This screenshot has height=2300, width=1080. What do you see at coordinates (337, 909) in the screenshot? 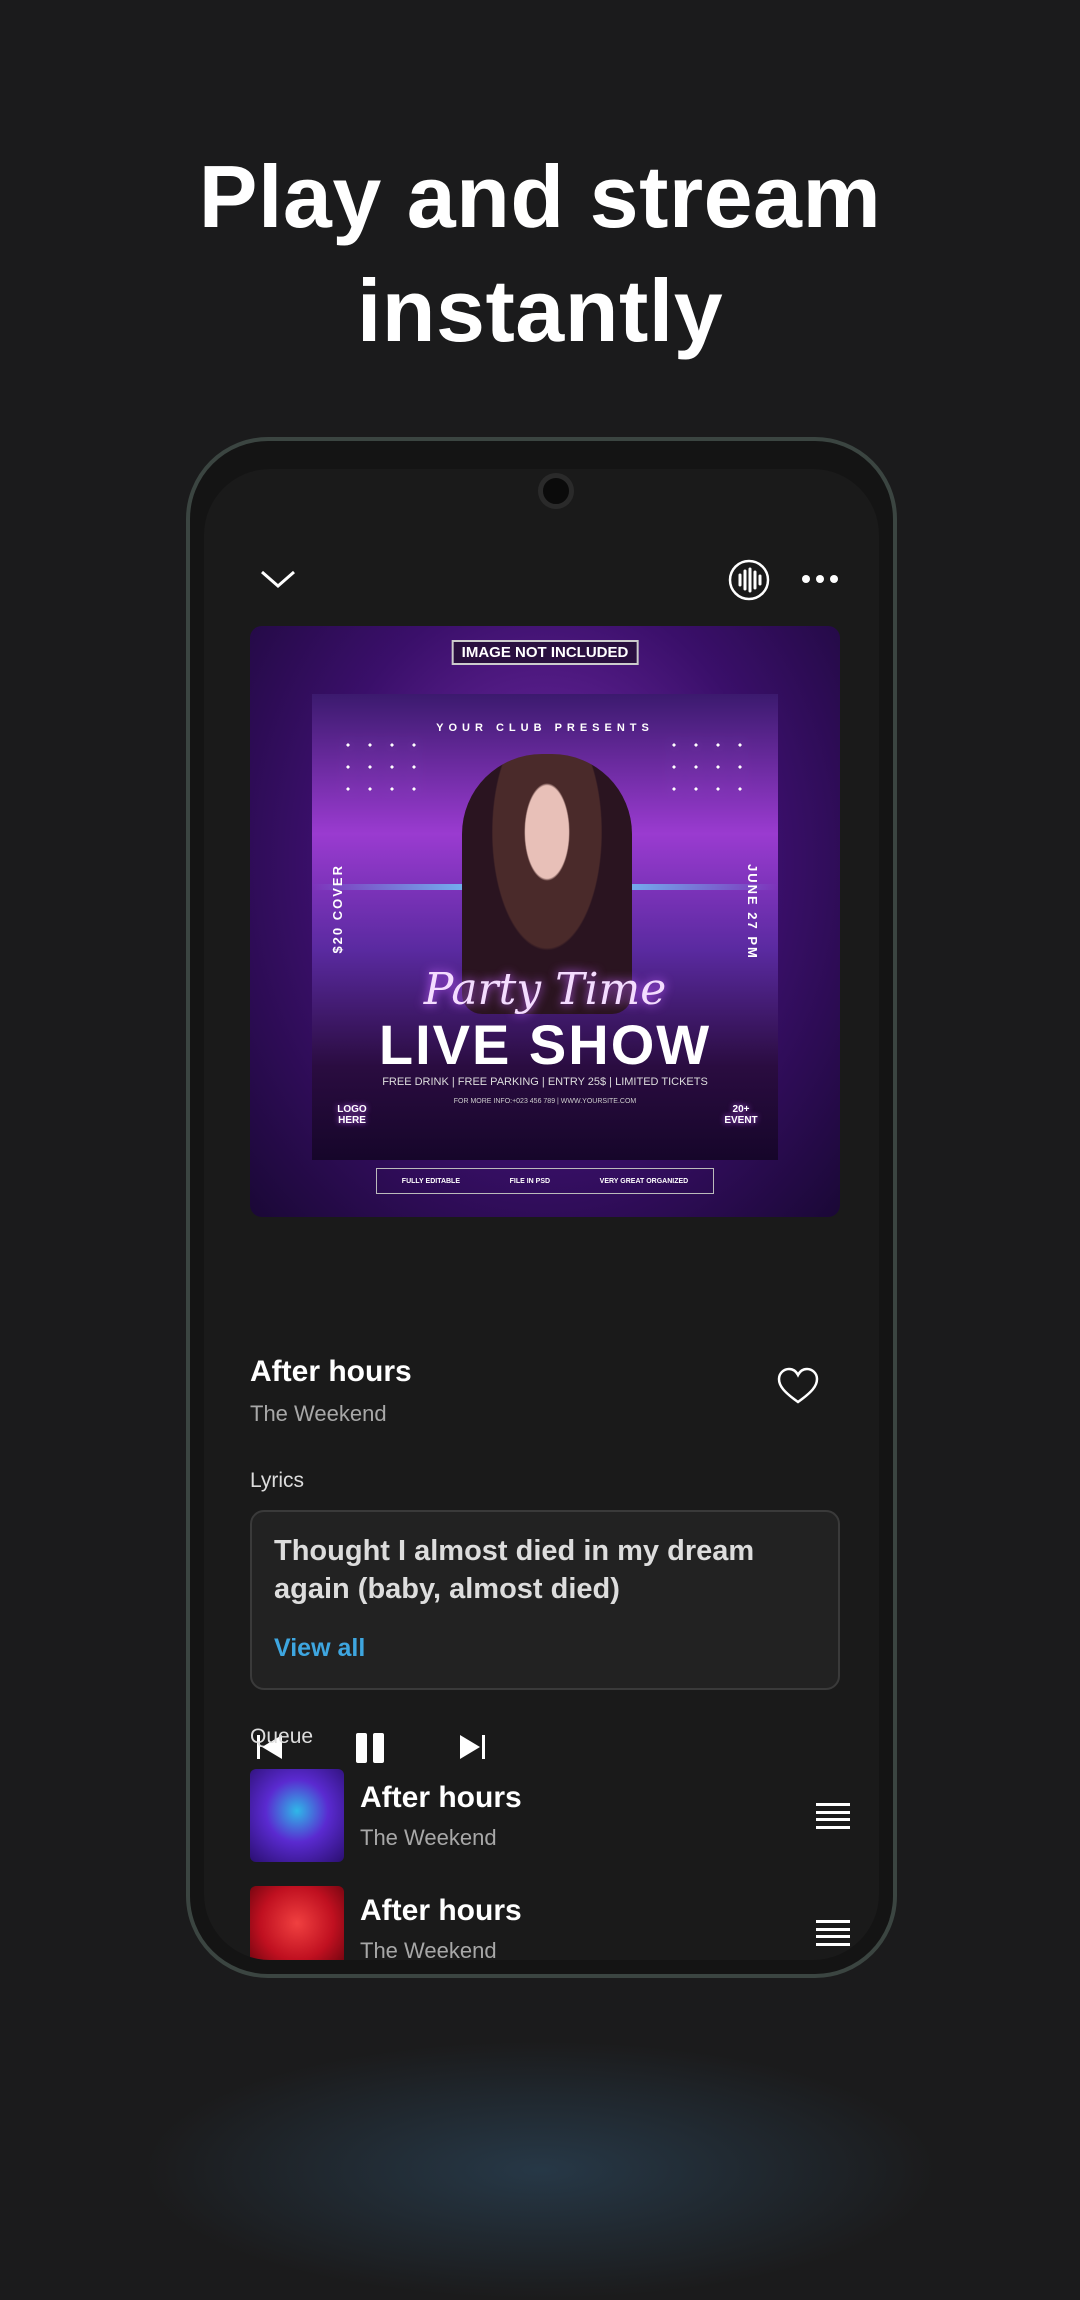
I see `poster-cover: $20 COVER` at bounding box center [337, 909].